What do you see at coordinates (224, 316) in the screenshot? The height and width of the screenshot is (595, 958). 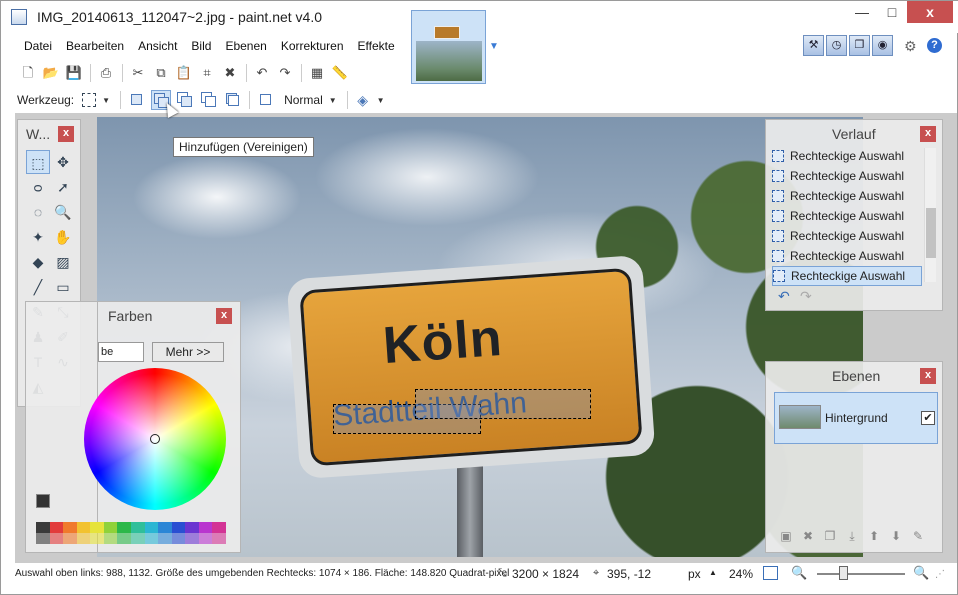 I see `colors-panel-close-button: x` at bounding box center [224, 316].